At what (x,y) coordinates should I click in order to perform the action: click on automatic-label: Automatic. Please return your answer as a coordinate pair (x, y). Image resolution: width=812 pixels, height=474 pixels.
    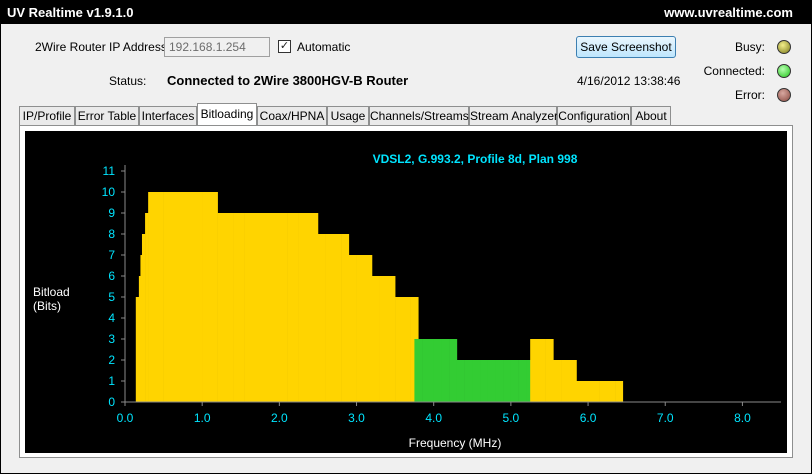
    Looking at the image, I should click on (324, 47).